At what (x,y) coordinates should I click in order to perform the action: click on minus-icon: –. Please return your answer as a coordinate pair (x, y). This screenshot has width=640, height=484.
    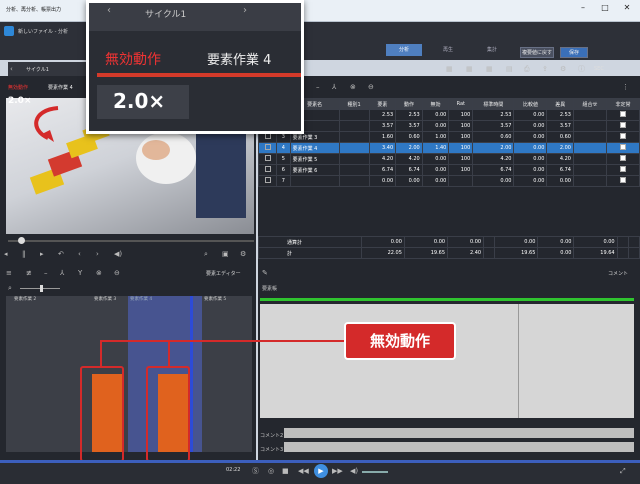
    Looking at the image, I should click on (318, 87).